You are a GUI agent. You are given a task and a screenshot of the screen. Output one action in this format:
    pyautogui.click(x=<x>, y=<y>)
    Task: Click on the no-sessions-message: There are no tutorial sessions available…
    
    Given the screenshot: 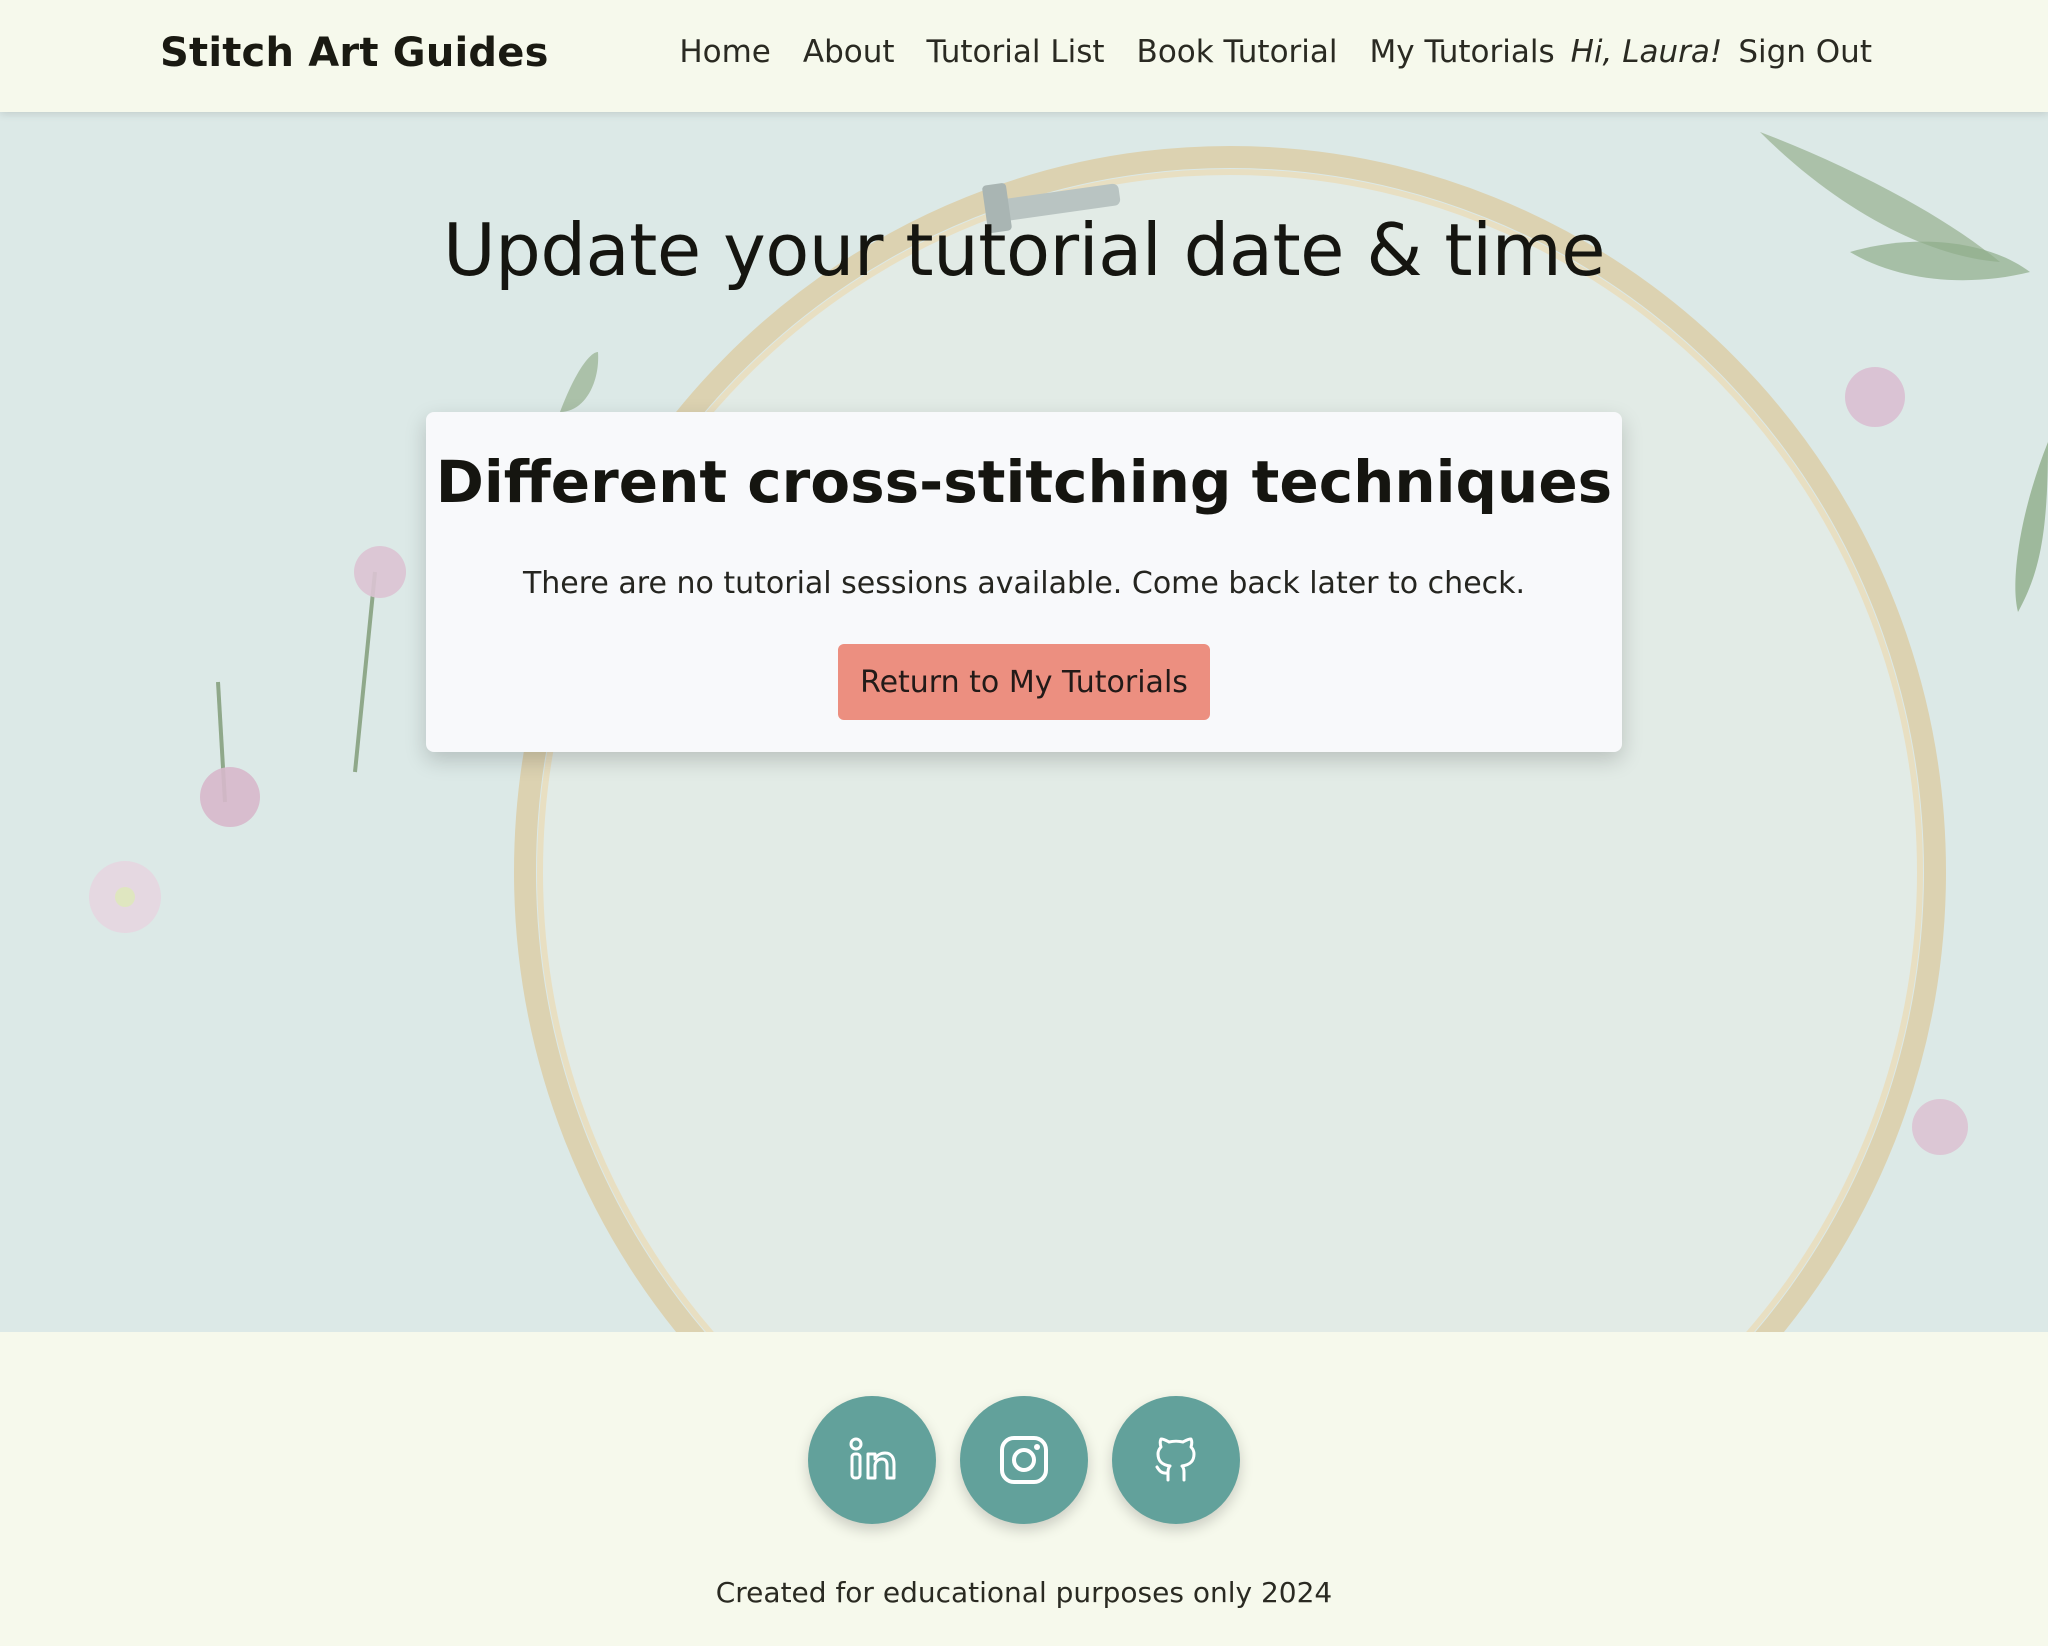 What is the action you would take?
    pyautogui.click(x=1024, y=583)
    